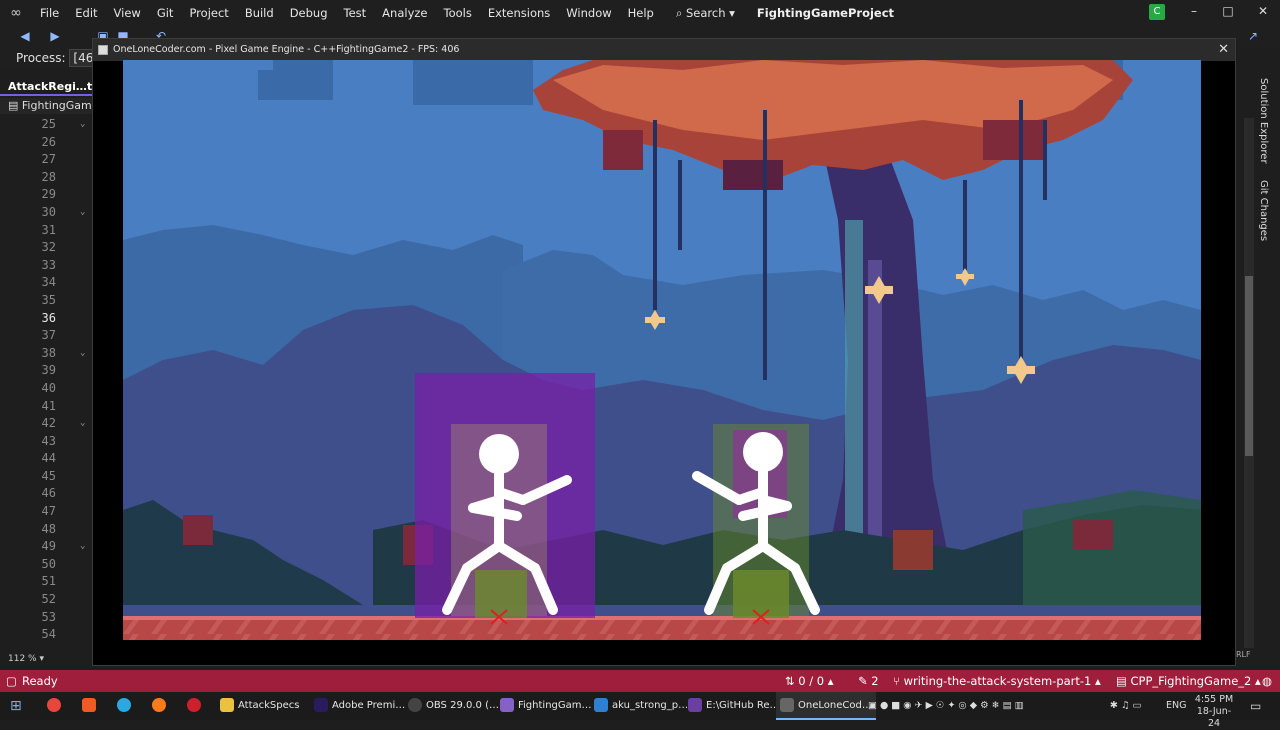 The width and height of the screenshot is (1280, 730). What do you see at coordinates (48, 317) in the screenshot?
I see `line-number: 36` at bounding box center [48, 317].